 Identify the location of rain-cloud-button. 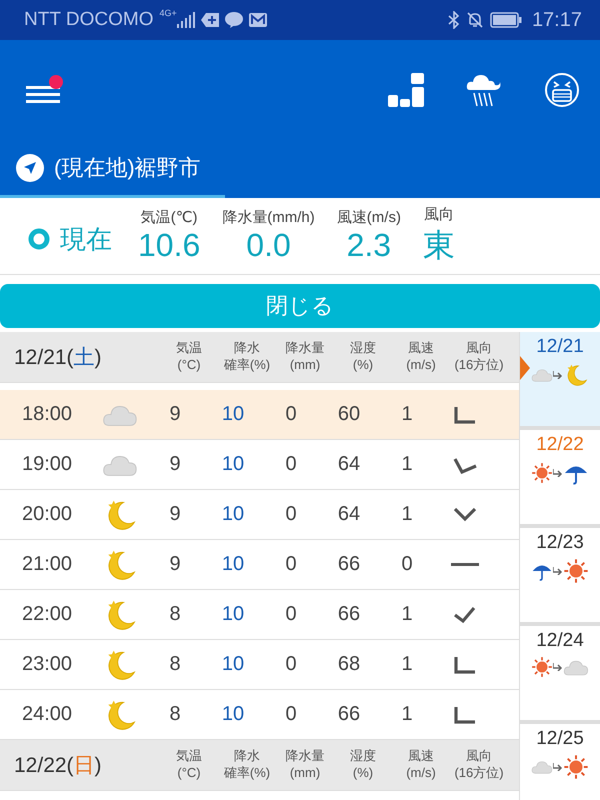
(484, 90).